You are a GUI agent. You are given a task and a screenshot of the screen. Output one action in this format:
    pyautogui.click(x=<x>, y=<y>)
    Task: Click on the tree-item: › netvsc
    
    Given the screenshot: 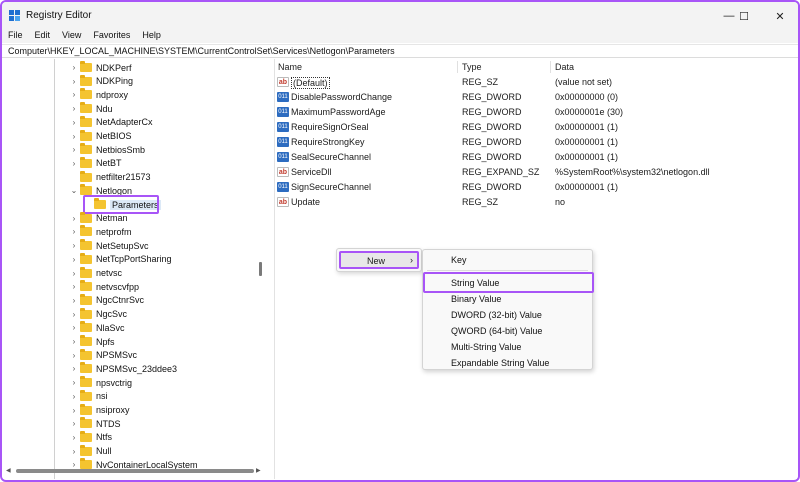 What is the action you would take?
    pyautogui.click(x=96, y=273)
    